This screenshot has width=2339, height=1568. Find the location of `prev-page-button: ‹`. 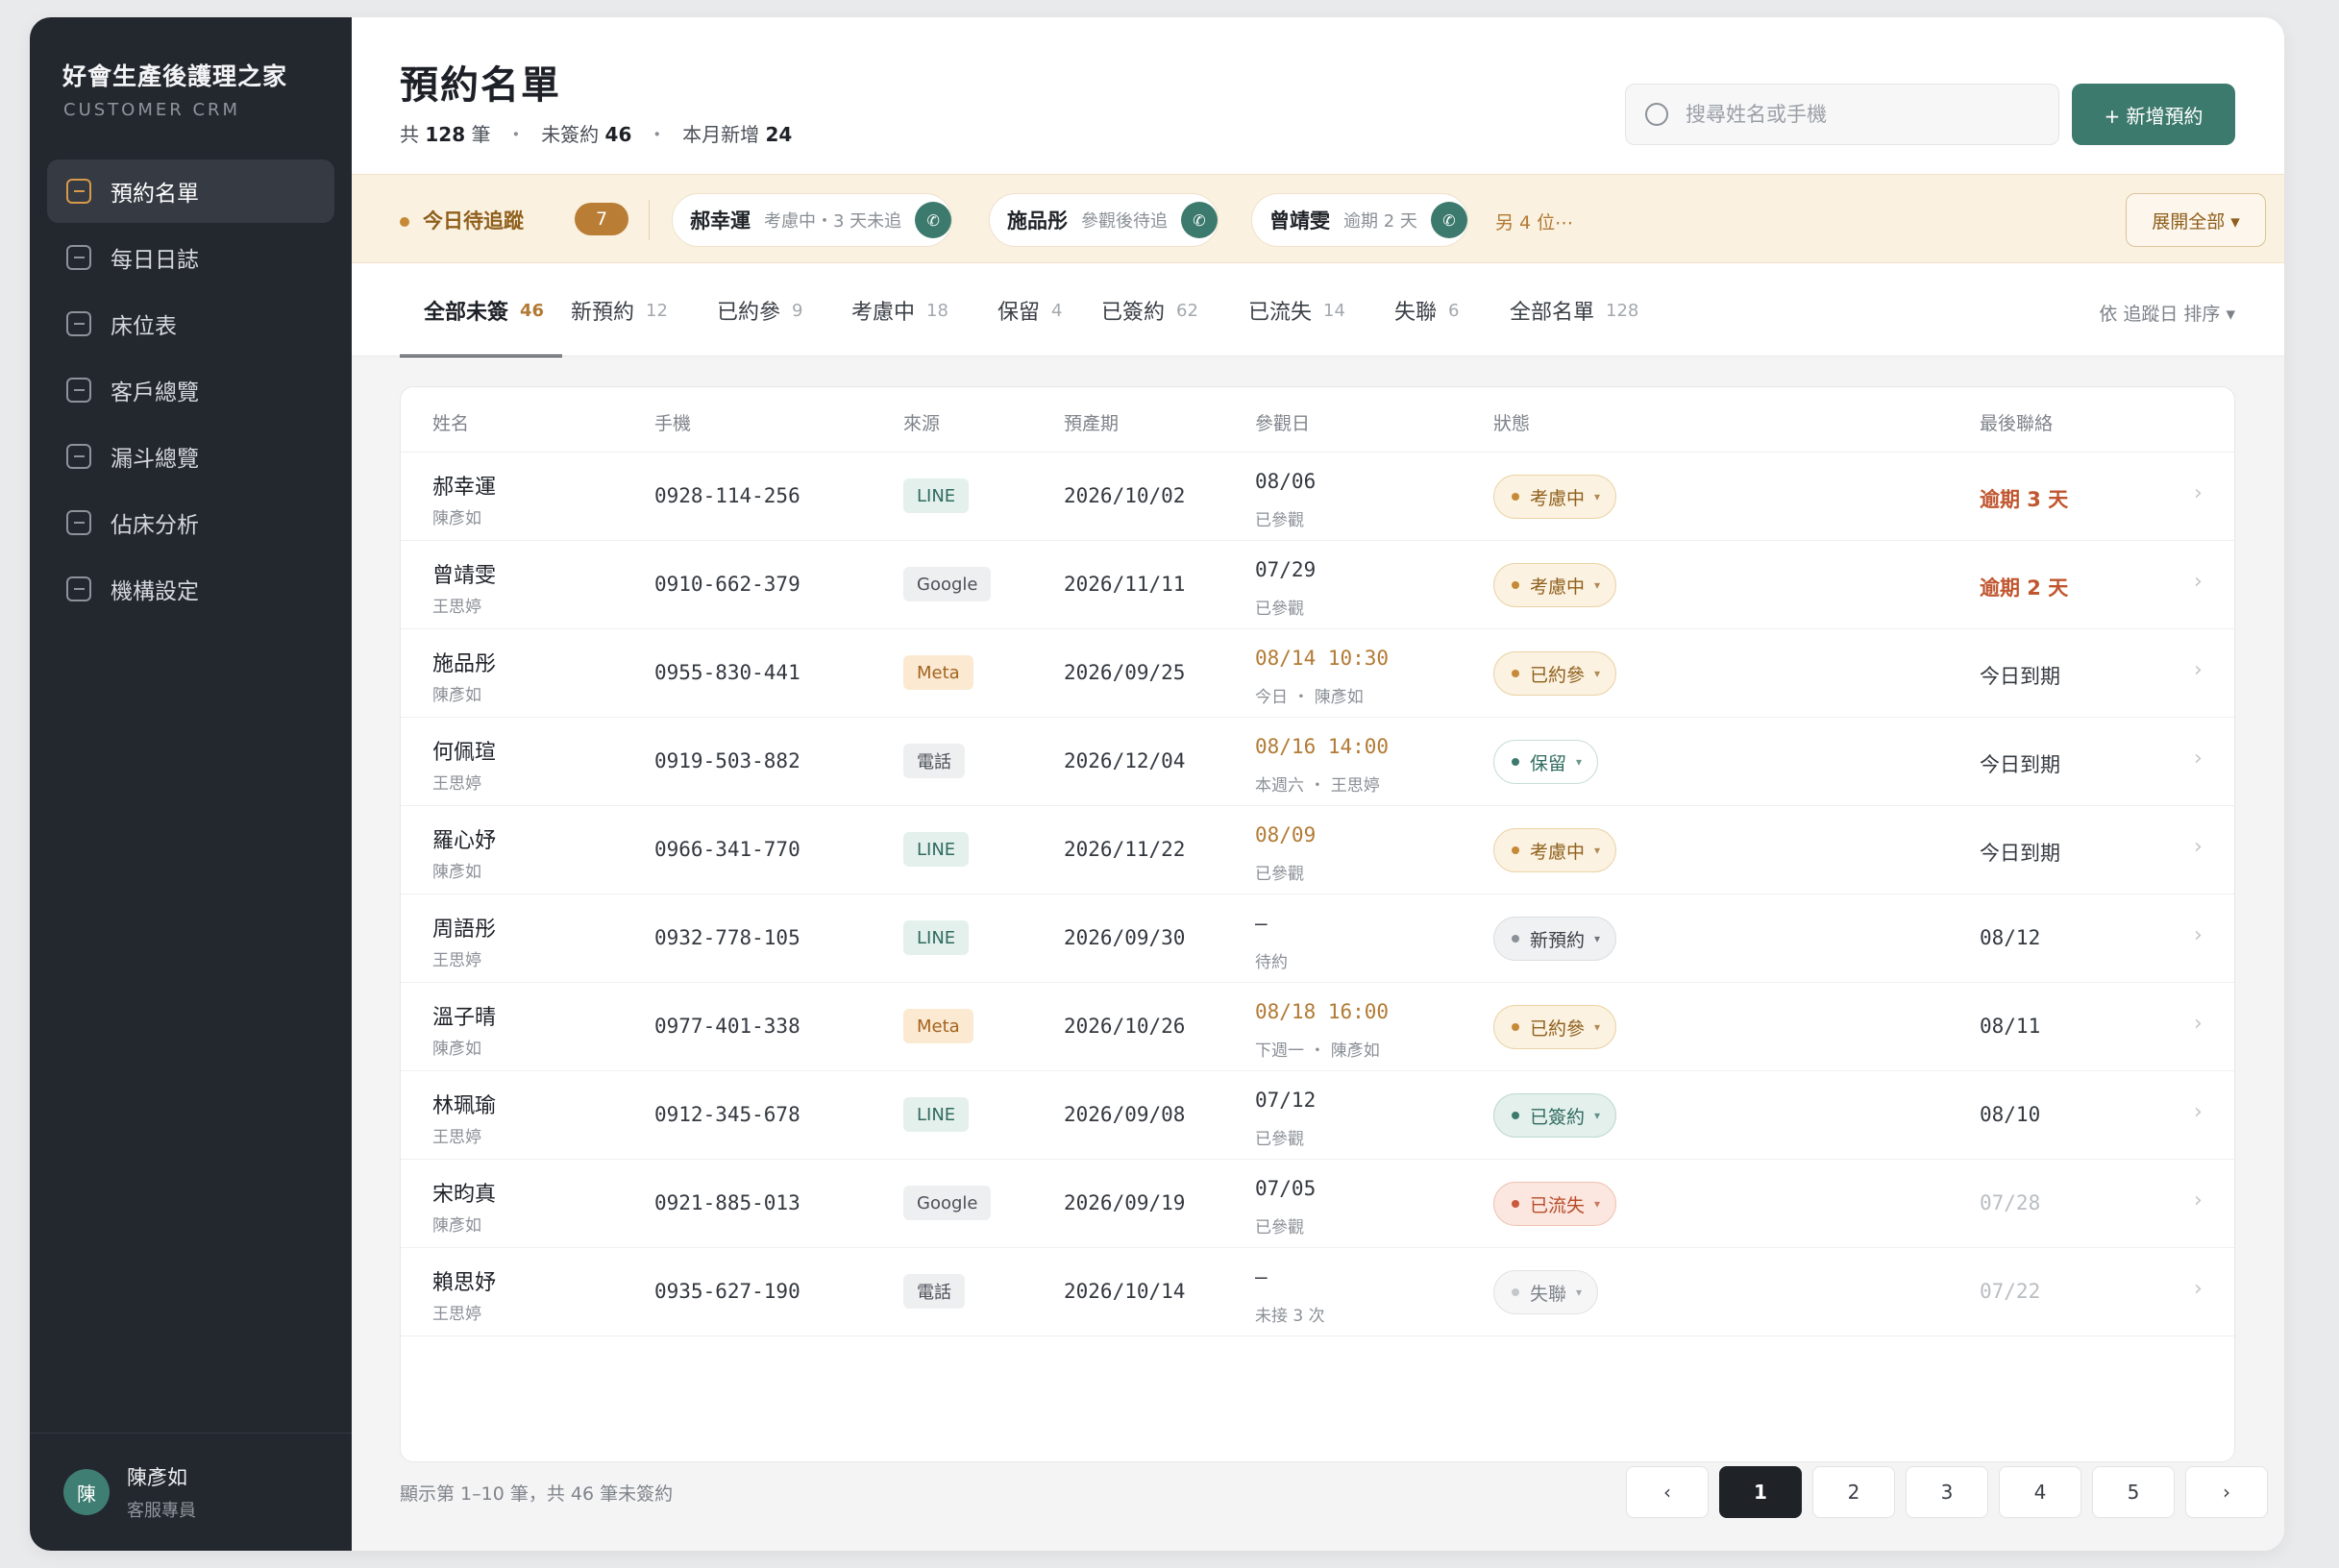

prev-page-button: ‹ is located at coordinates (1667, 1492).